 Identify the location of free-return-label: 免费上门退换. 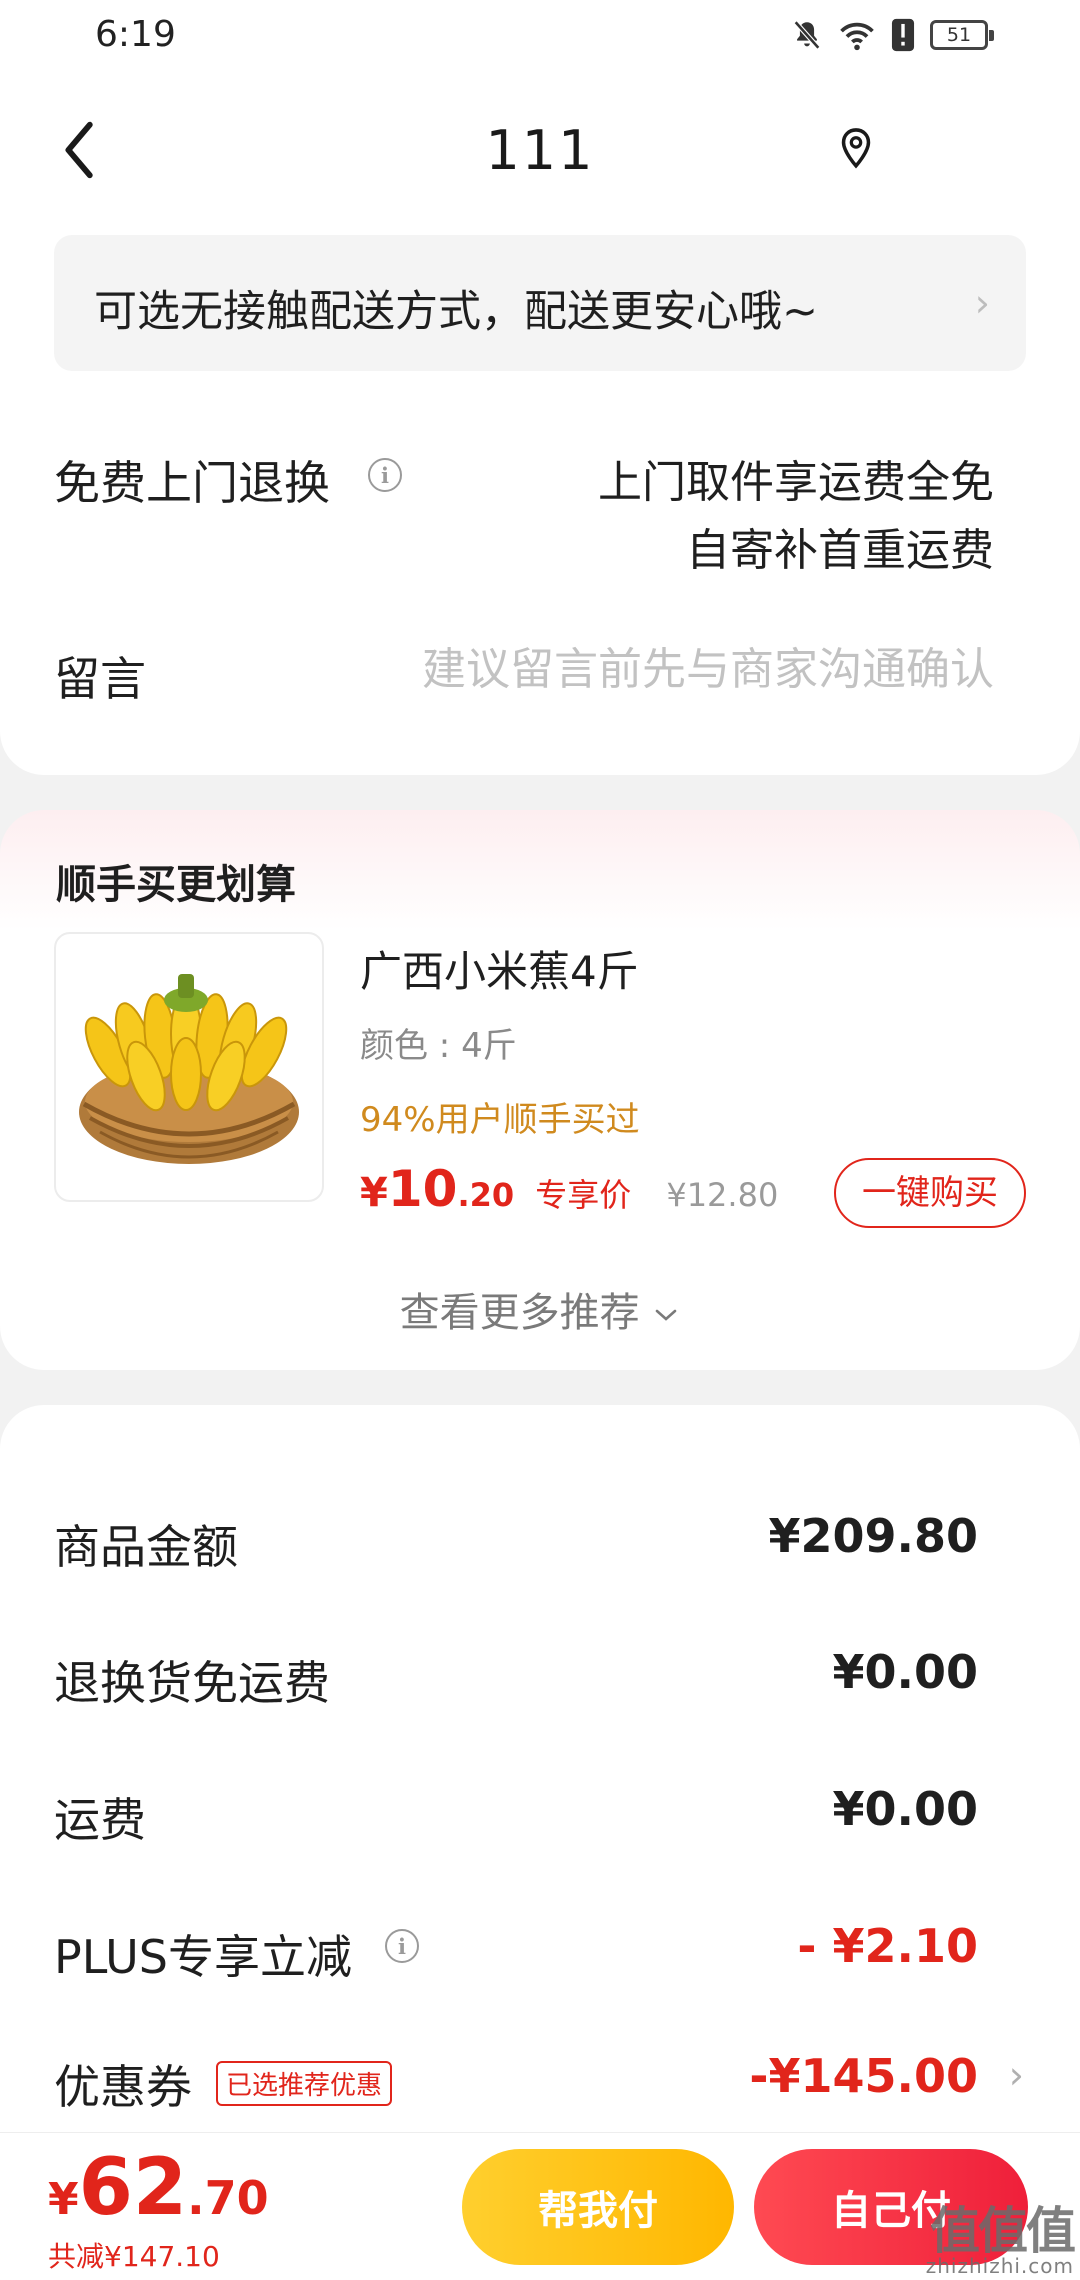
(192, 483).